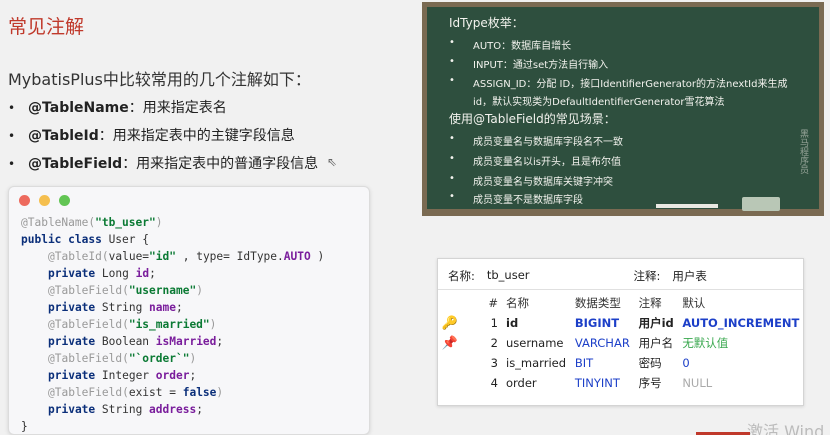  Describe the element at coordinates (63, 136) in the screenshot. I see `annotation-name: @TableId` at that location.